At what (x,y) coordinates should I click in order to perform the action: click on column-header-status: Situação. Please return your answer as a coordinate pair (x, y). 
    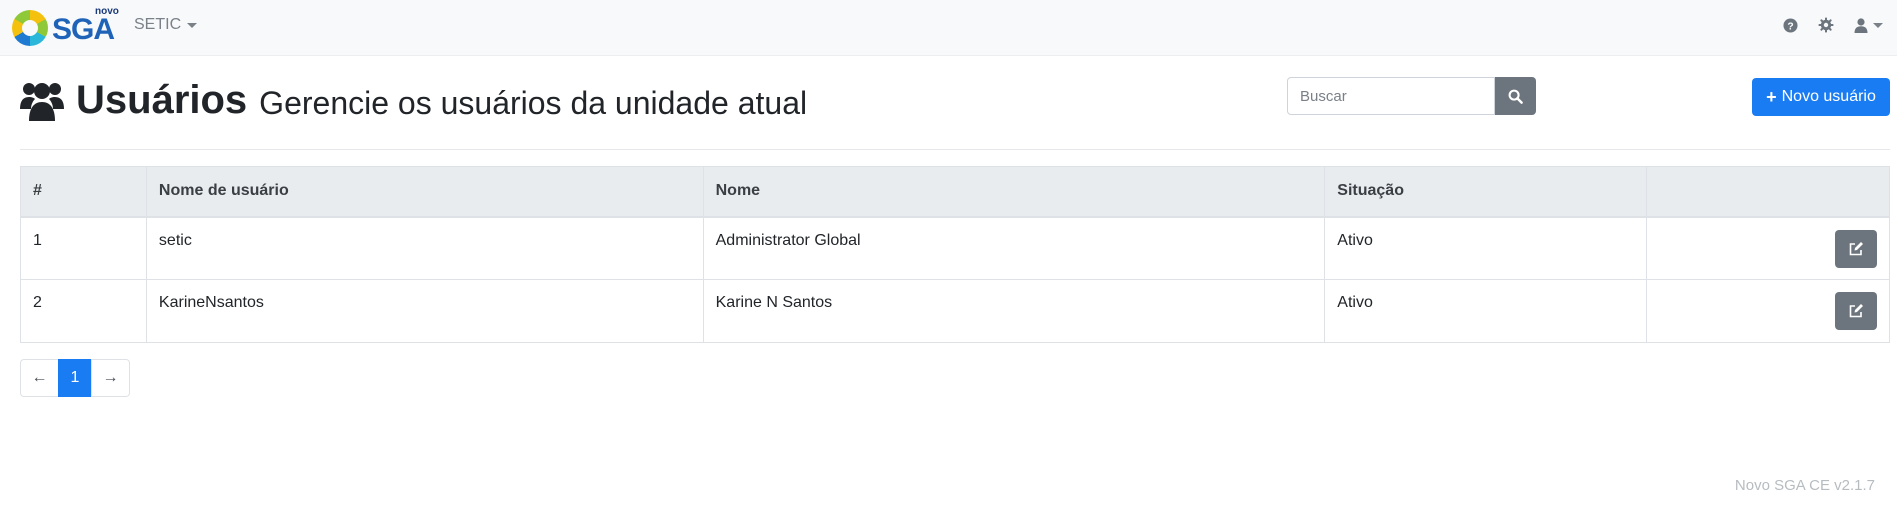
    Looking at the image, I should click on (1486, 192).